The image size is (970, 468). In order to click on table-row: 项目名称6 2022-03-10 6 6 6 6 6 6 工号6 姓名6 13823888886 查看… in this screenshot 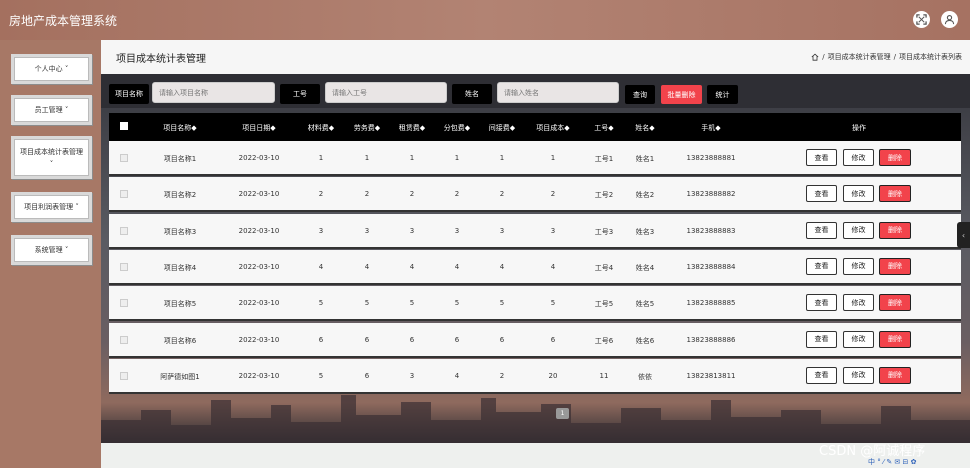, I will do `click(535, 340)`.